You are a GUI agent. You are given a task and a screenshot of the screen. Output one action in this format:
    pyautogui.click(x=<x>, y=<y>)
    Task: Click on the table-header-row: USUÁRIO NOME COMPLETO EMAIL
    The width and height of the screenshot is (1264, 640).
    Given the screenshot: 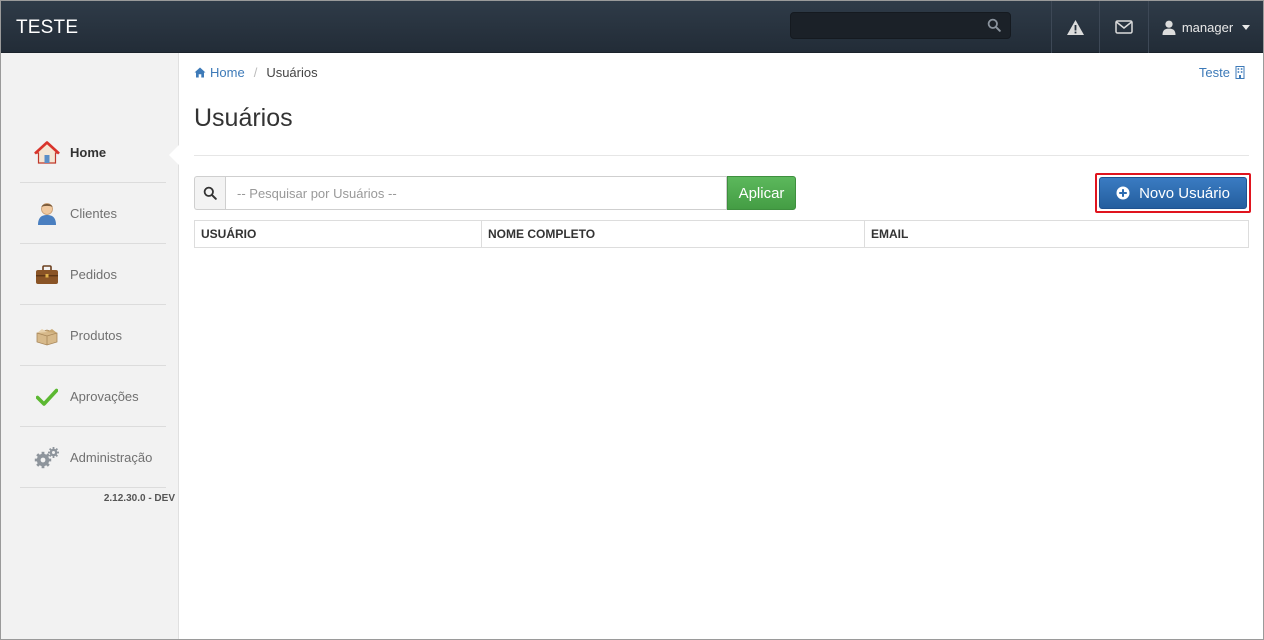 What is the action you would take?
    pyautogui.click(x=721, y=234)
    